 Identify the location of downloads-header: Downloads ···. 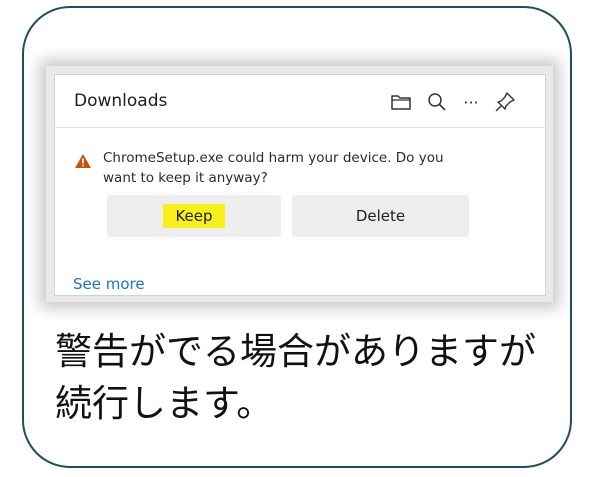
(300, 101).